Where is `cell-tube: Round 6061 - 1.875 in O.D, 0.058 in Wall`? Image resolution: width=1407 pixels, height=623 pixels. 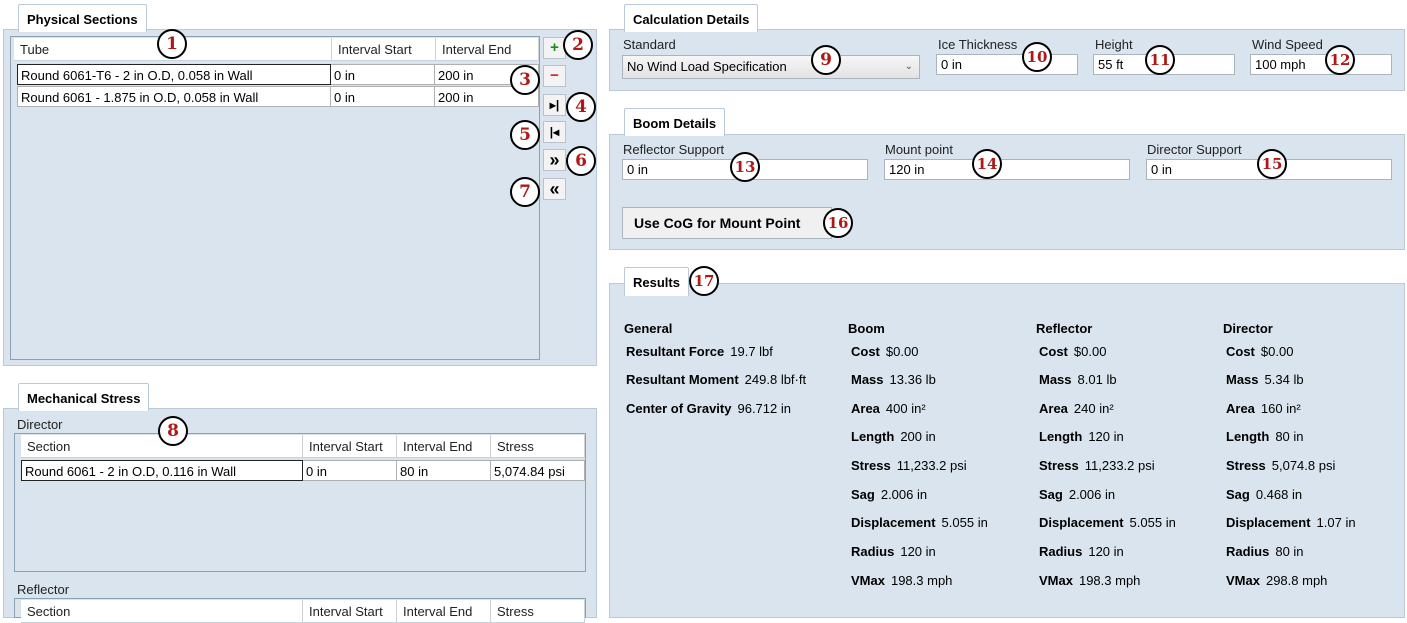
cell-tube: Round 6061 - 1.875 in O.D, 0.058 in Wall is located at coordinates (174, 96).